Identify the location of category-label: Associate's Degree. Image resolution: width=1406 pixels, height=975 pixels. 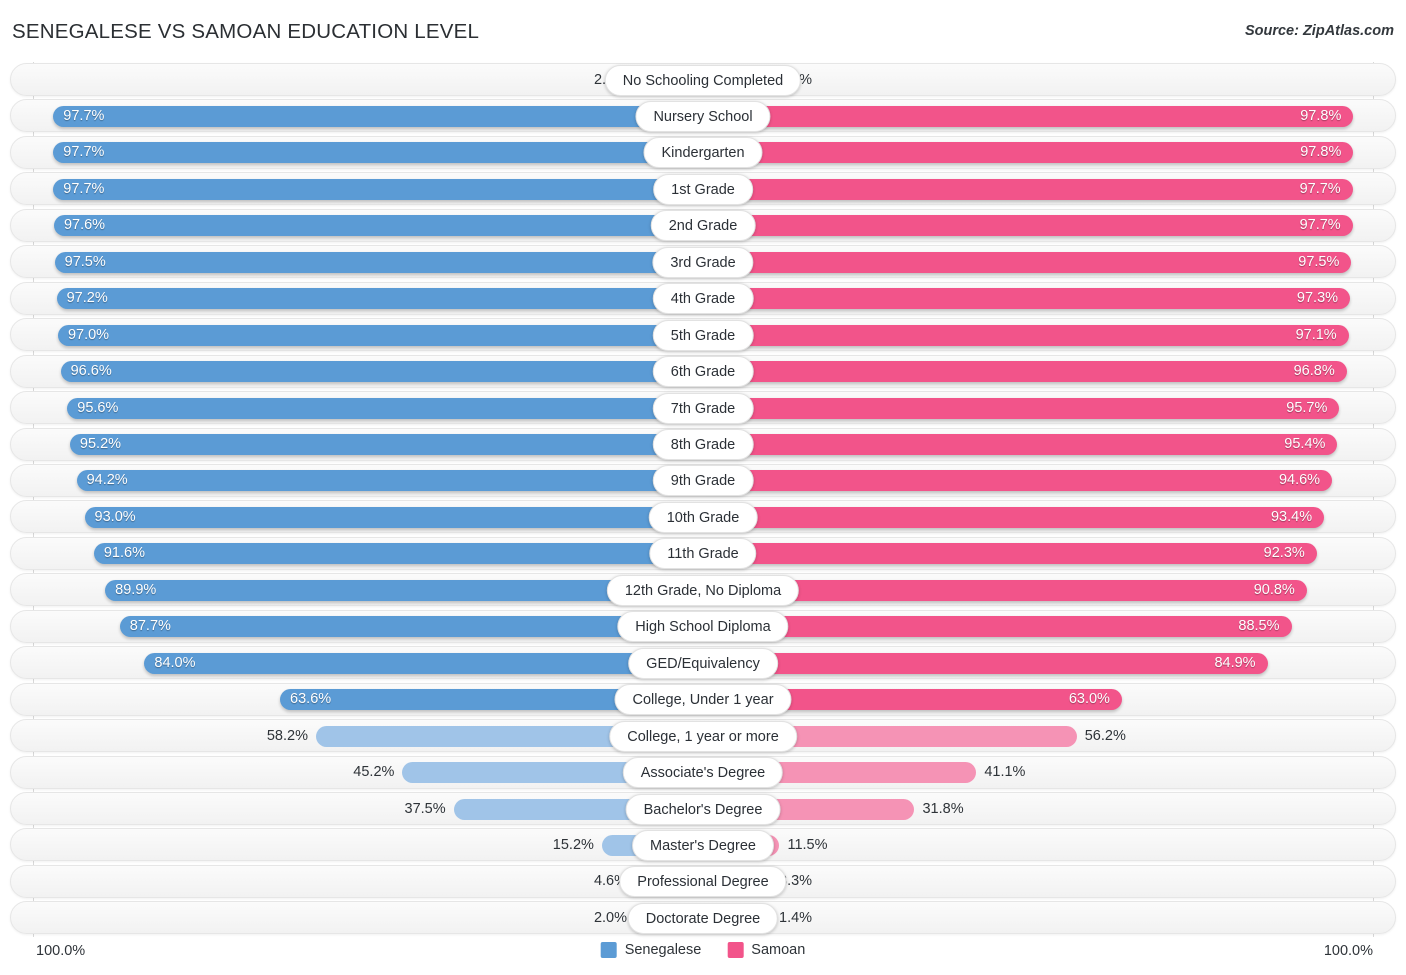
(703, 773).